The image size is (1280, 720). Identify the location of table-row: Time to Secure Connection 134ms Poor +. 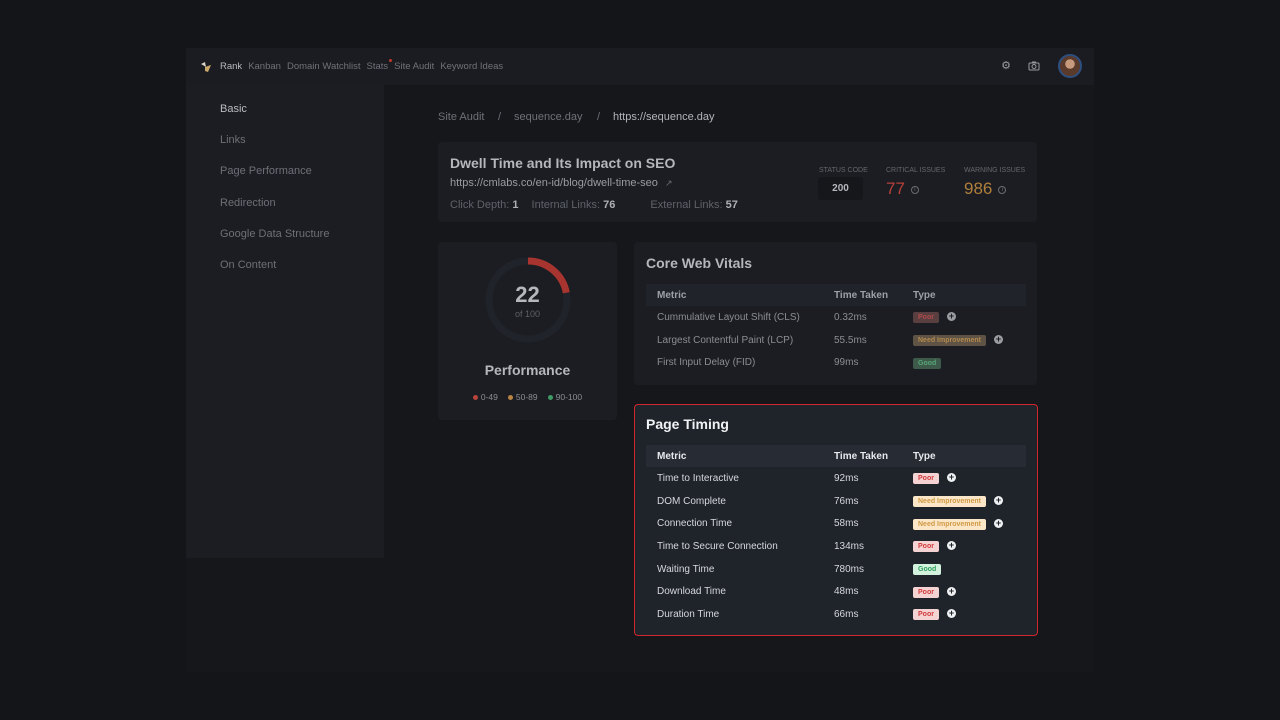
(836, 546).